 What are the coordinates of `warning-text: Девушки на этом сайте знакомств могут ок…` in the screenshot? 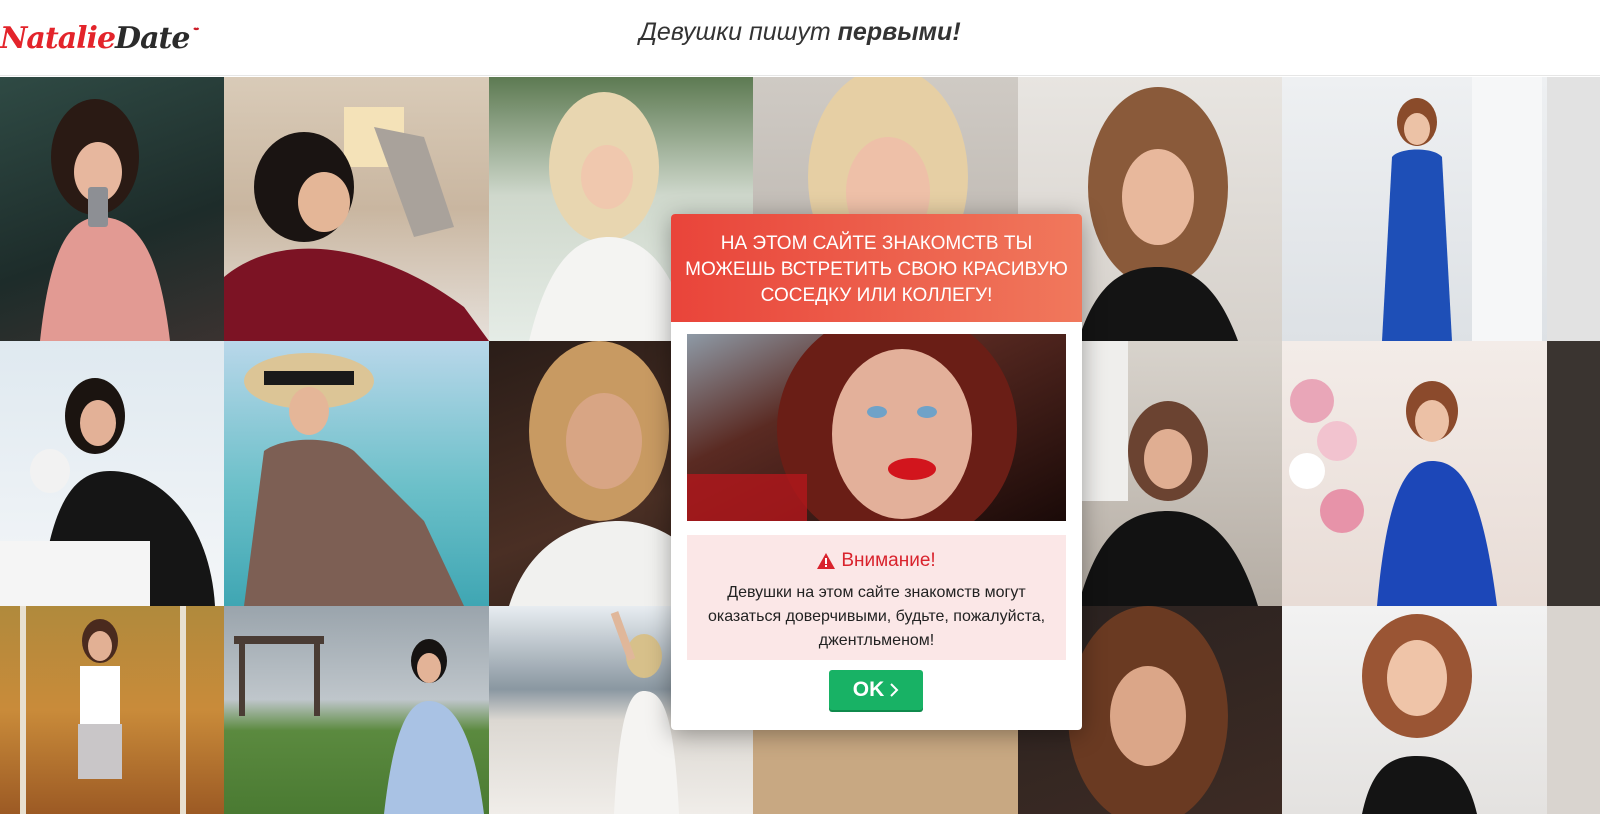 It's located at (876, 616).